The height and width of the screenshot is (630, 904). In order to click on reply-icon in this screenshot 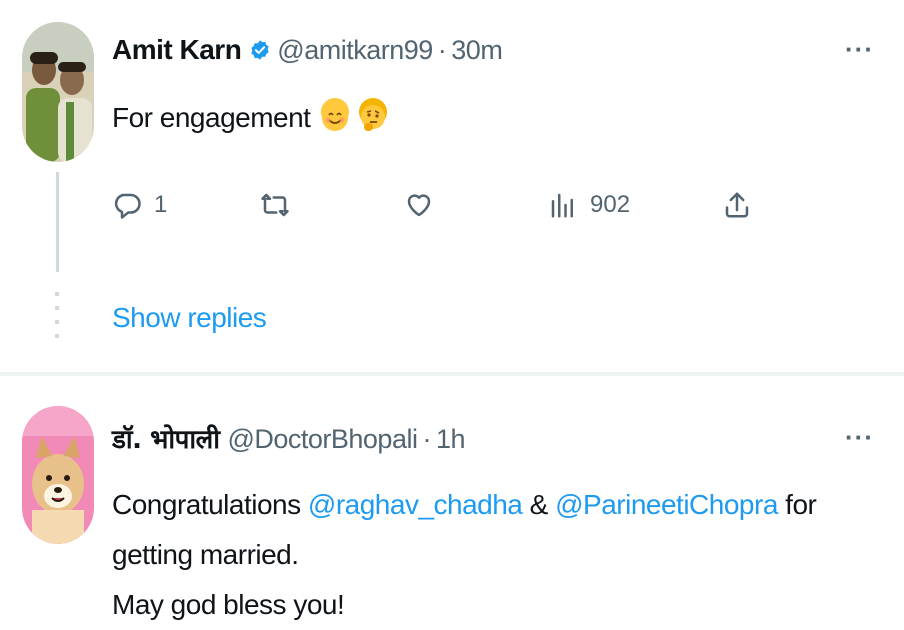, I will do `click(127, 206)`.